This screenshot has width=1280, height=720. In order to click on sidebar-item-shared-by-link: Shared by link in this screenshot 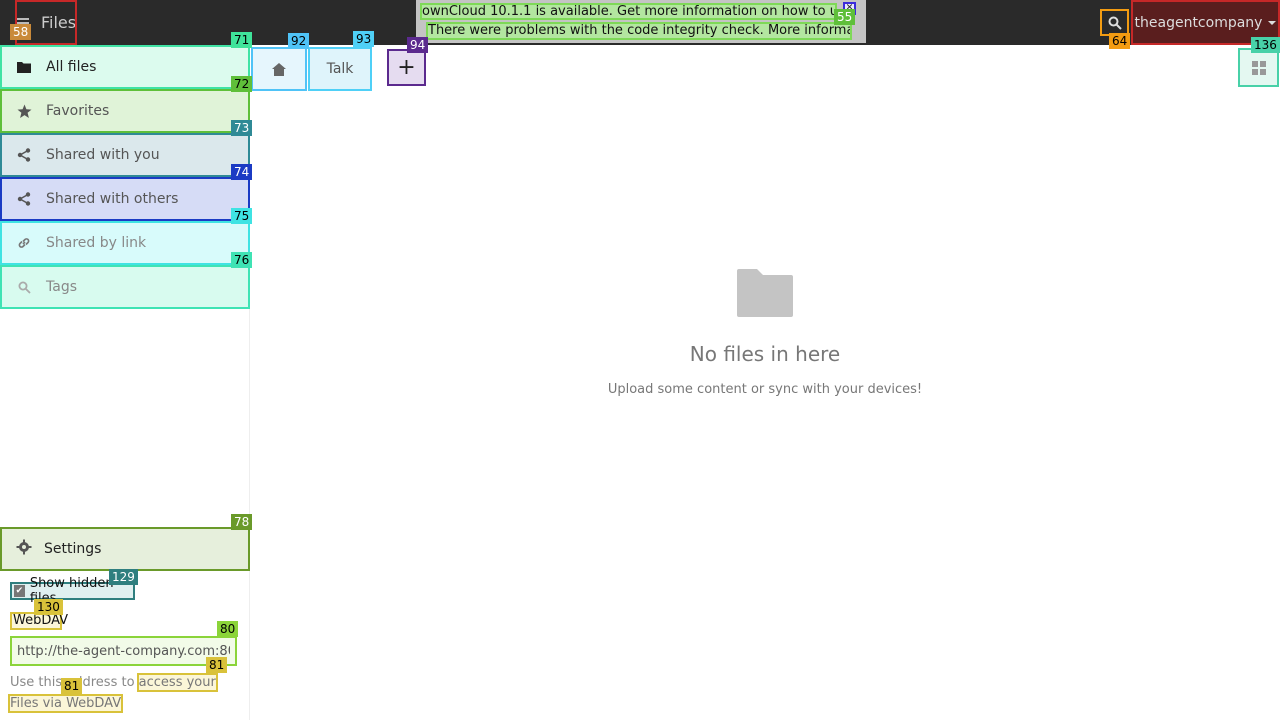, I will do `click(125, 243)`.